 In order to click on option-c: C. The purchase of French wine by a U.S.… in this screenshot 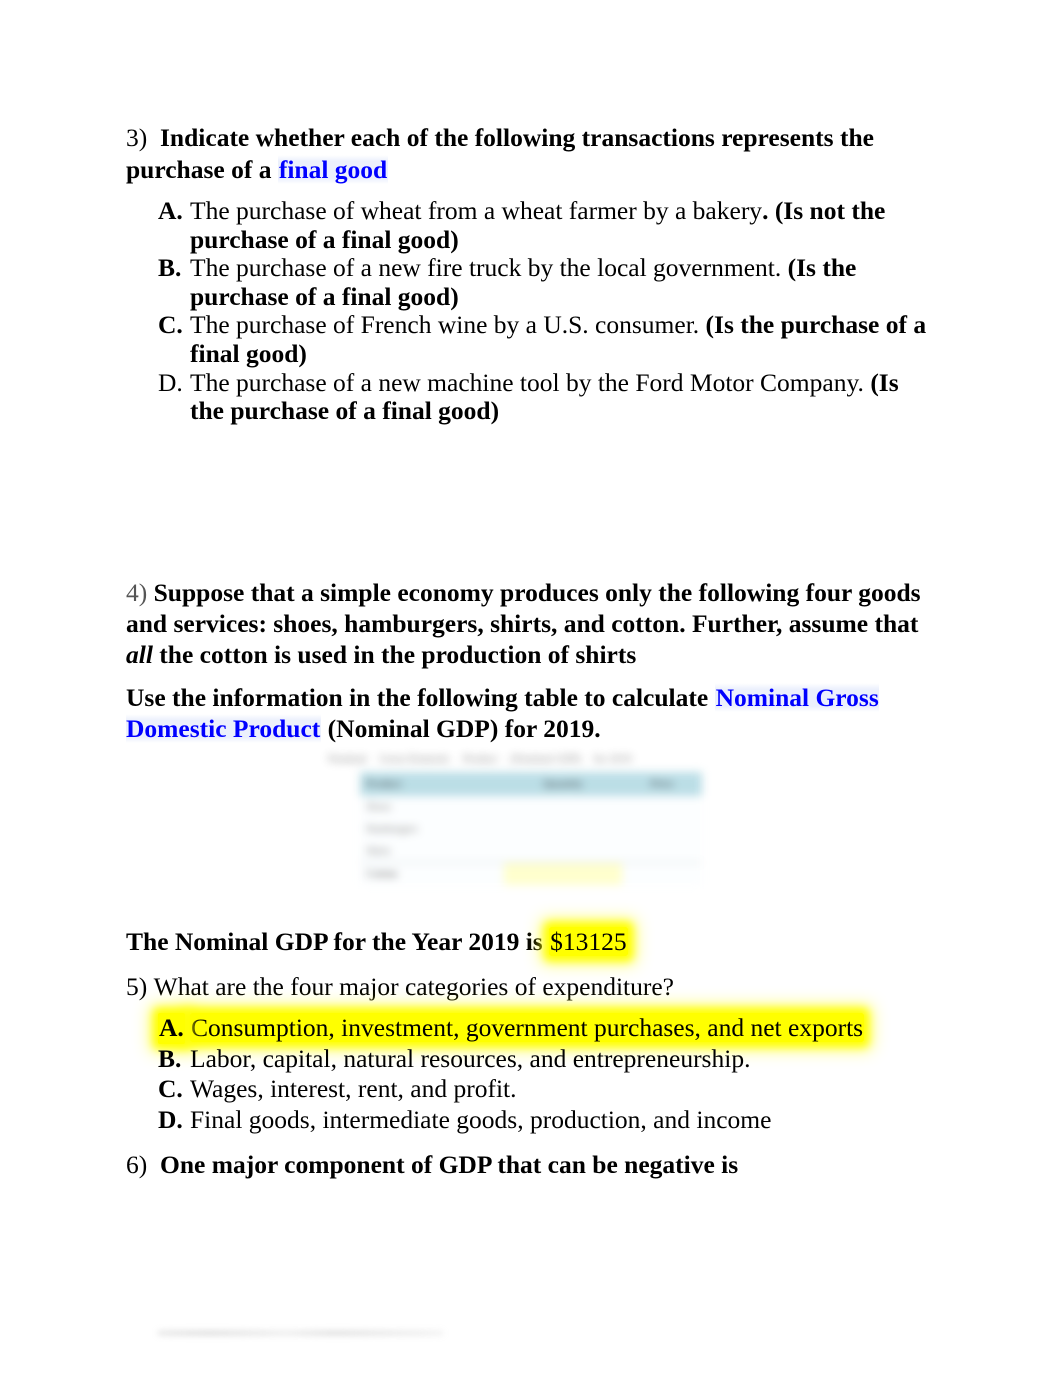, I will do `click(548, 339)`.